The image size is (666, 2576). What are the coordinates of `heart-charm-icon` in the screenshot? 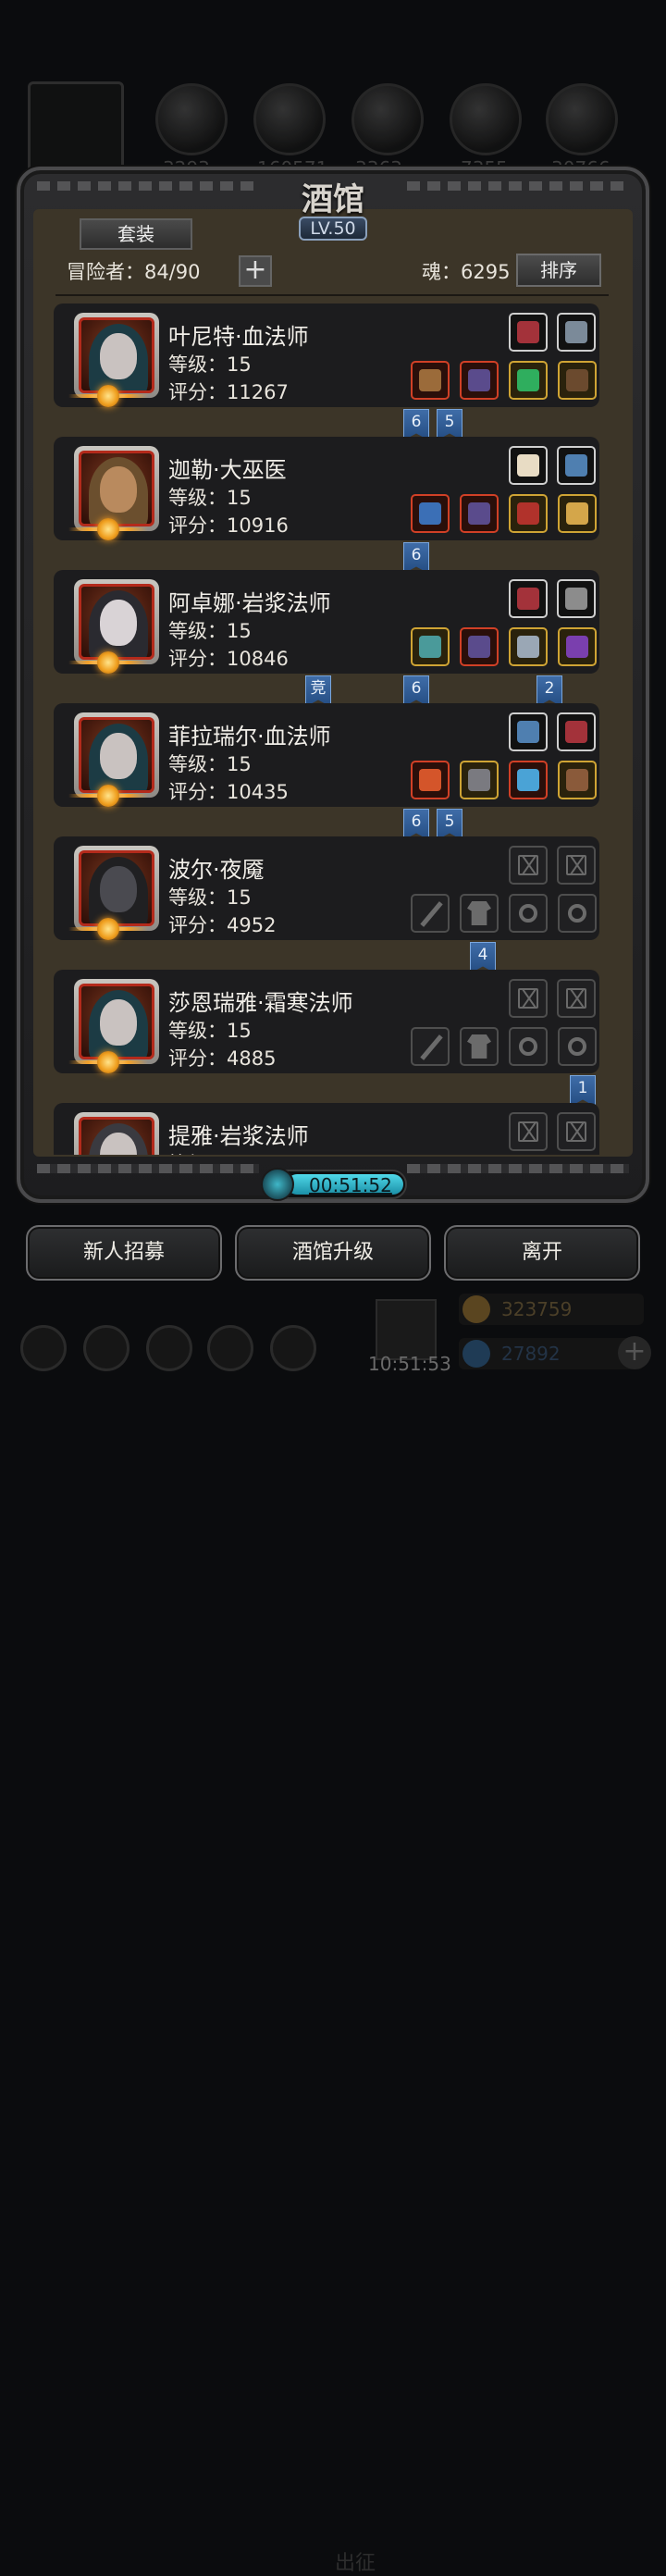 It's located at (528, 513).